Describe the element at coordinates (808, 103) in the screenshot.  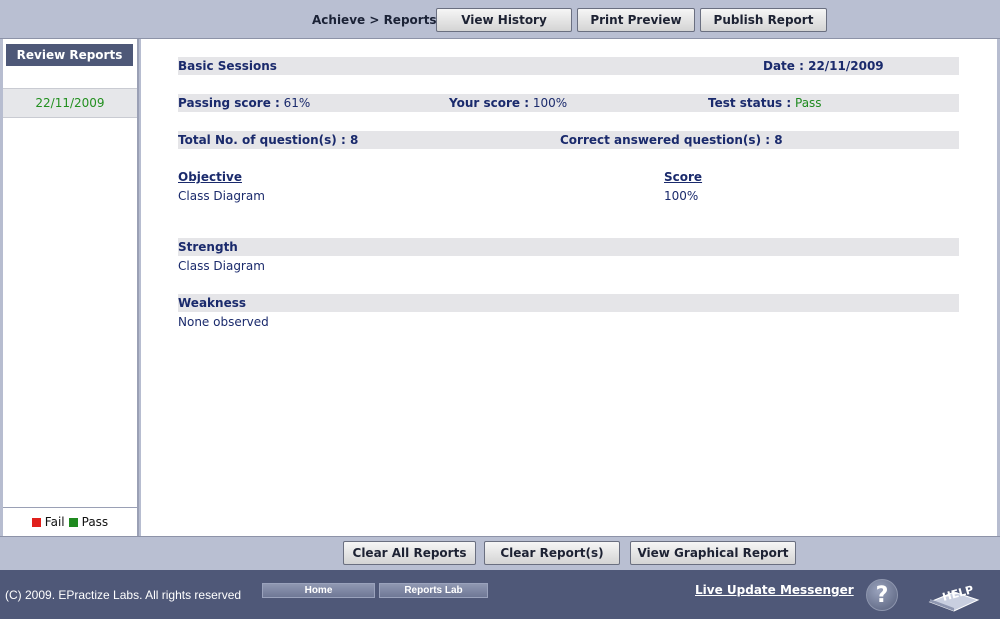
I see `test-status-value: Pass` at that location.